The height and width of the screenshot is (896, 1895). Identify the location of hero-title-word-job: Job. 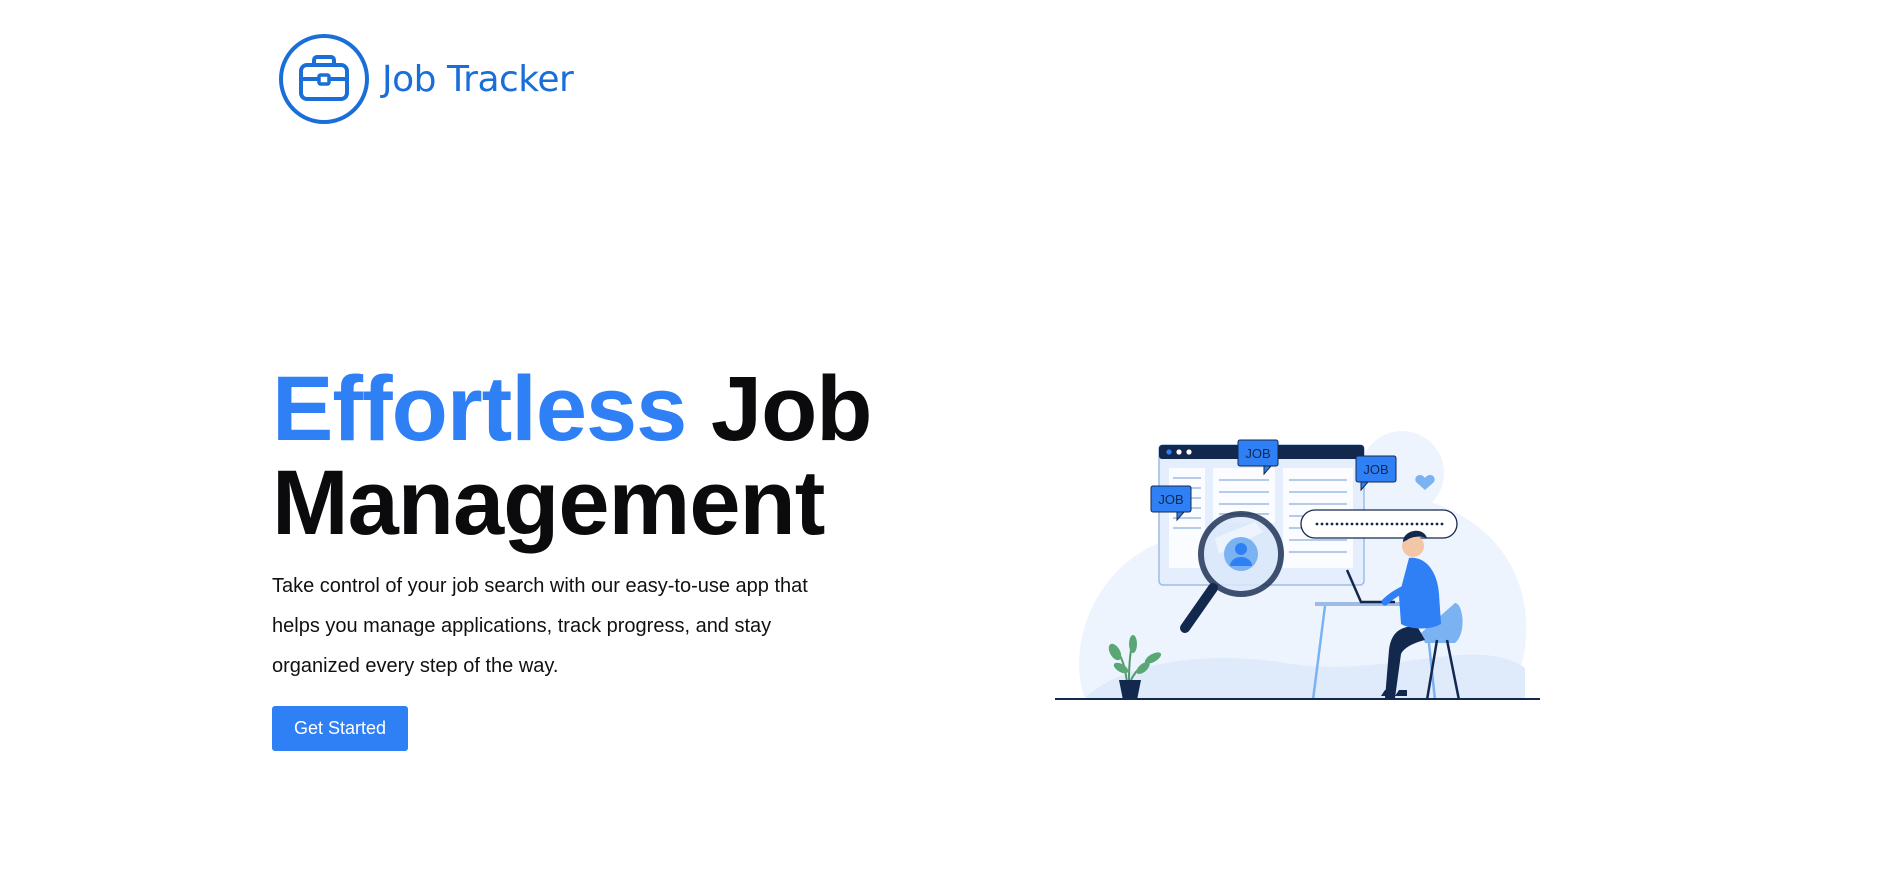
(791, 409).